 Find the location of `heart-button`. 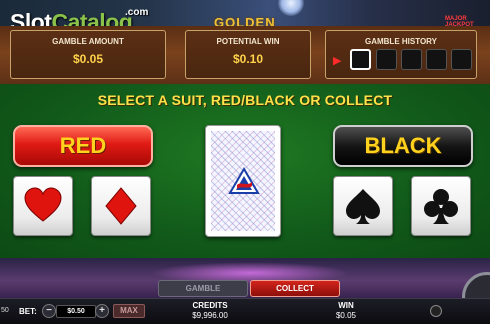

heart-button is located at coordinates (43, 206).